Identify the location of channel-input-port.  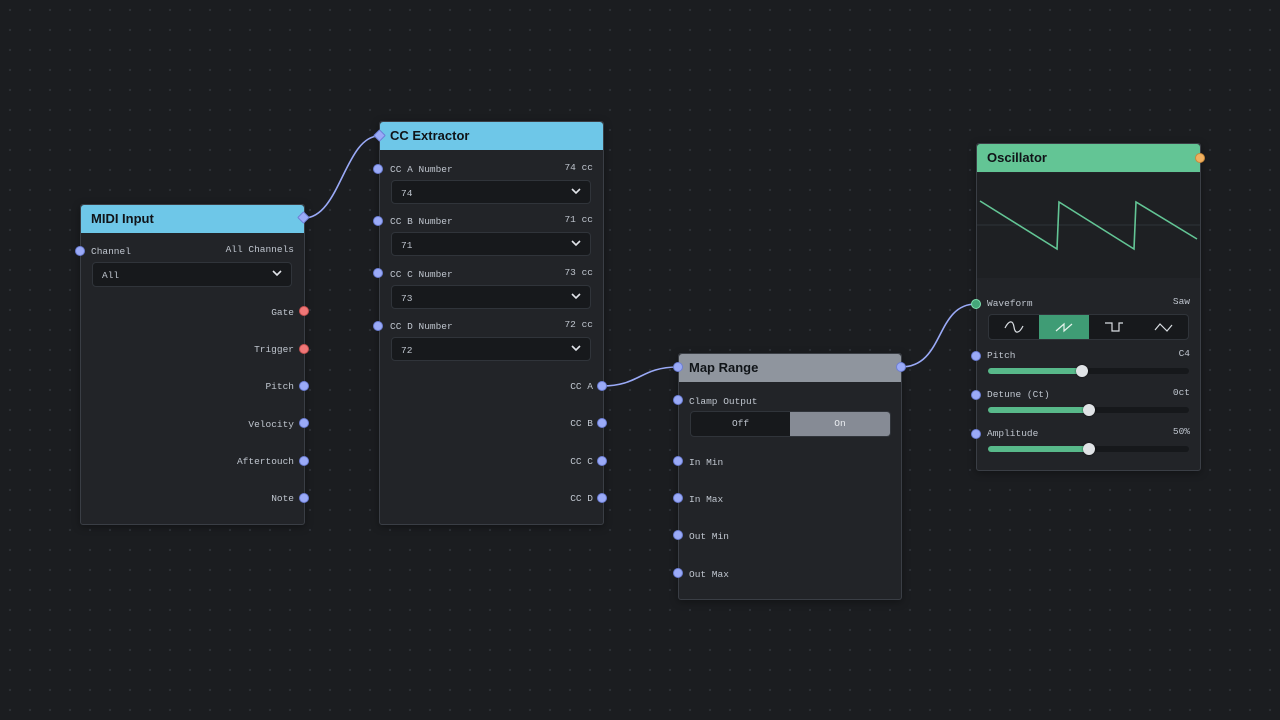
(80, 251).